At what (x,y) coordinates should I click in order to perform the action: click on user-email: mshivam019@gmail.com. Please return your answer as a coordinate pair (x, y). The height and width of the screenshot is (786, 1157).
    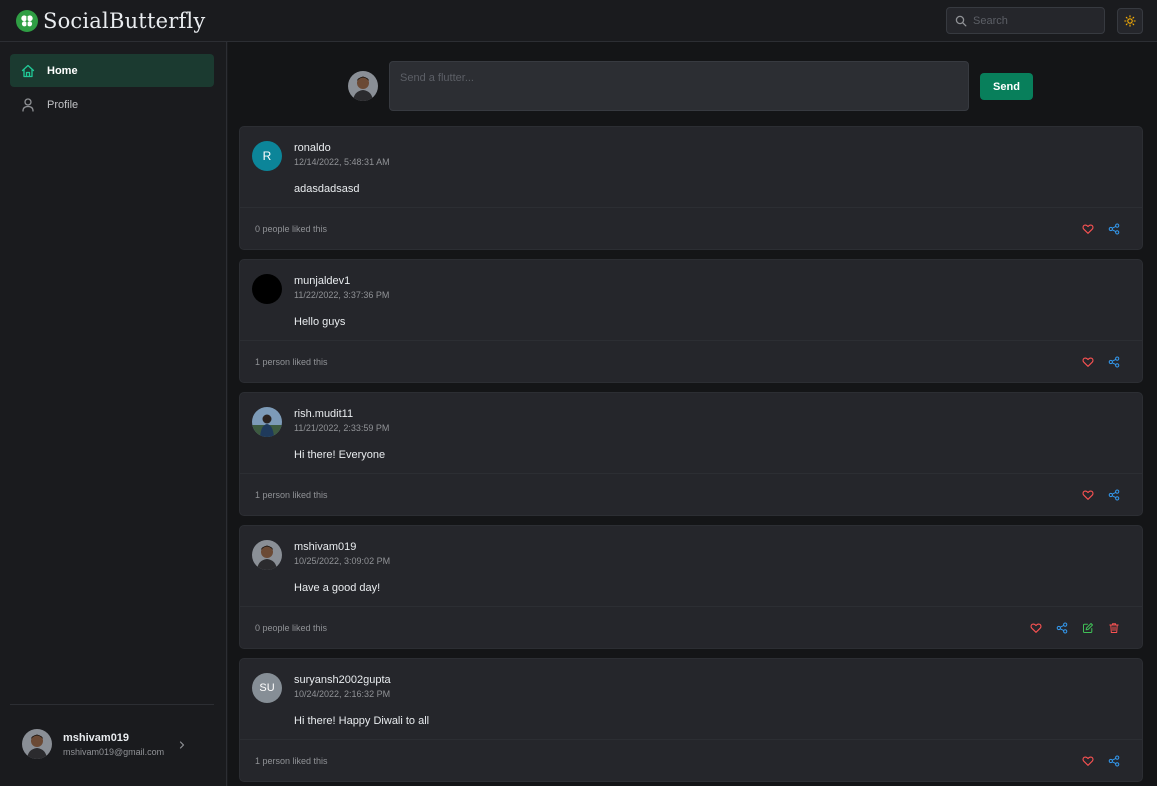
    Looking at the image, I should click on (114, 751).